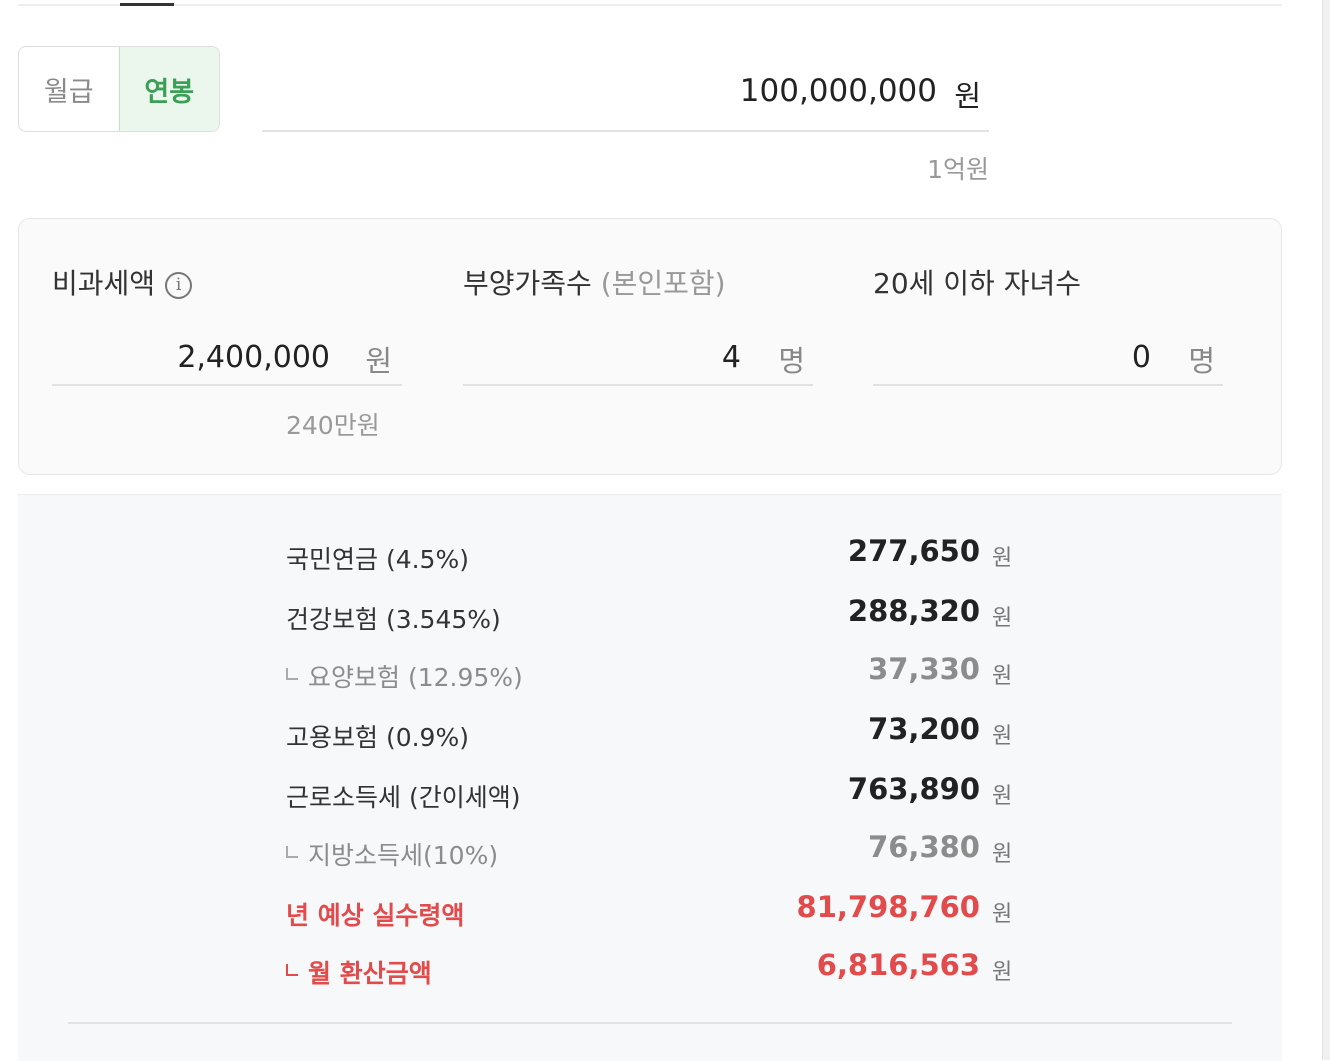 Image resolution: width=1330 pixels, height=1061 pixels. Describe the element at coordinates (147, 4) in the screenshot. I see `active-tab-indicator` at that location.